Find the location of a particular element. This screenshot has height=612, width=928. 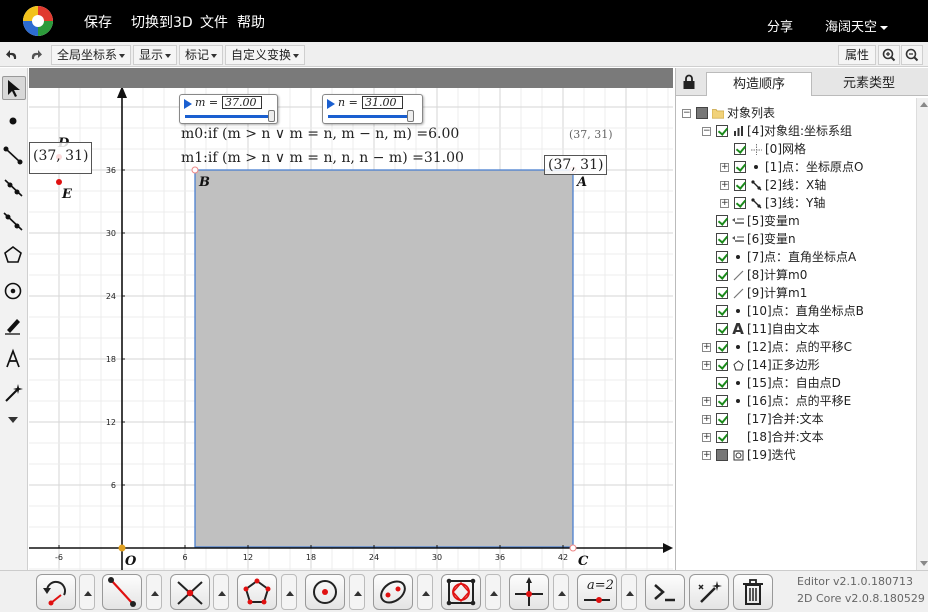

measure-tool-button: a=2 is located at coordinates (597, 592).